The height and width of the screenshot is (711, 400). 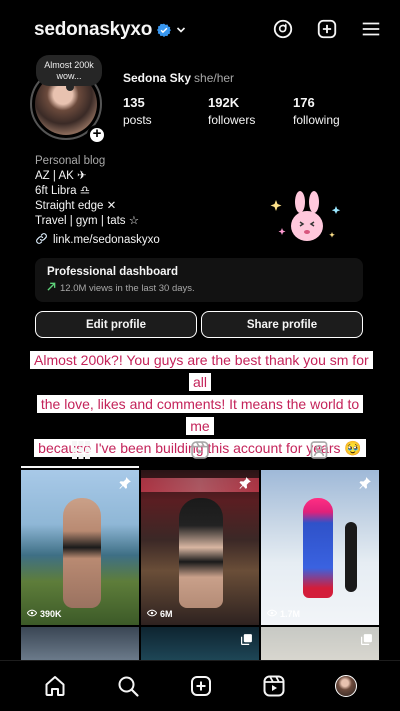 I want to click on bio-category: Personal blog, so click(x=70, y=161).